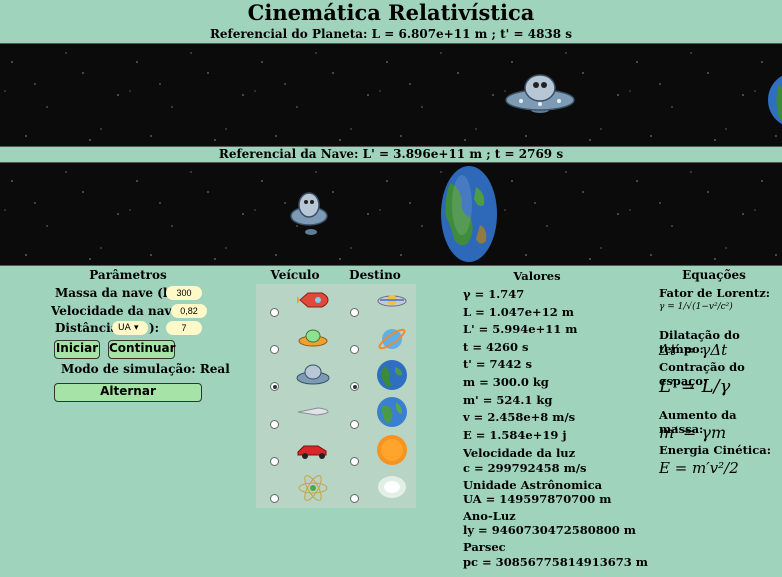 The width and height of the screenshot is (782, 577). Describe the element at coordinates (274, 386) in the screenshot. I see `vehicle-radio-flying-saucer` at that location.